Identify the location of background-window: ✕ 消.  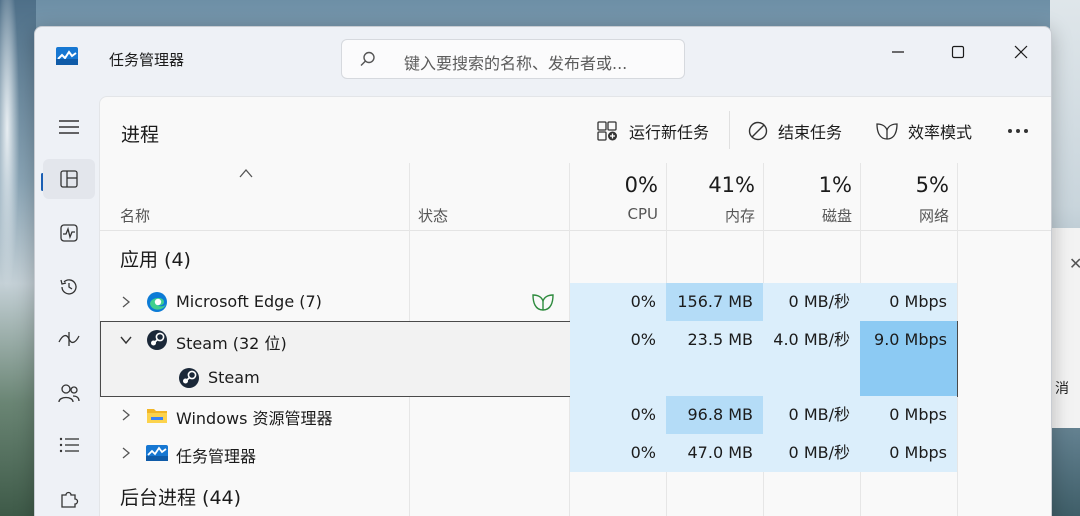
(1065, 328).